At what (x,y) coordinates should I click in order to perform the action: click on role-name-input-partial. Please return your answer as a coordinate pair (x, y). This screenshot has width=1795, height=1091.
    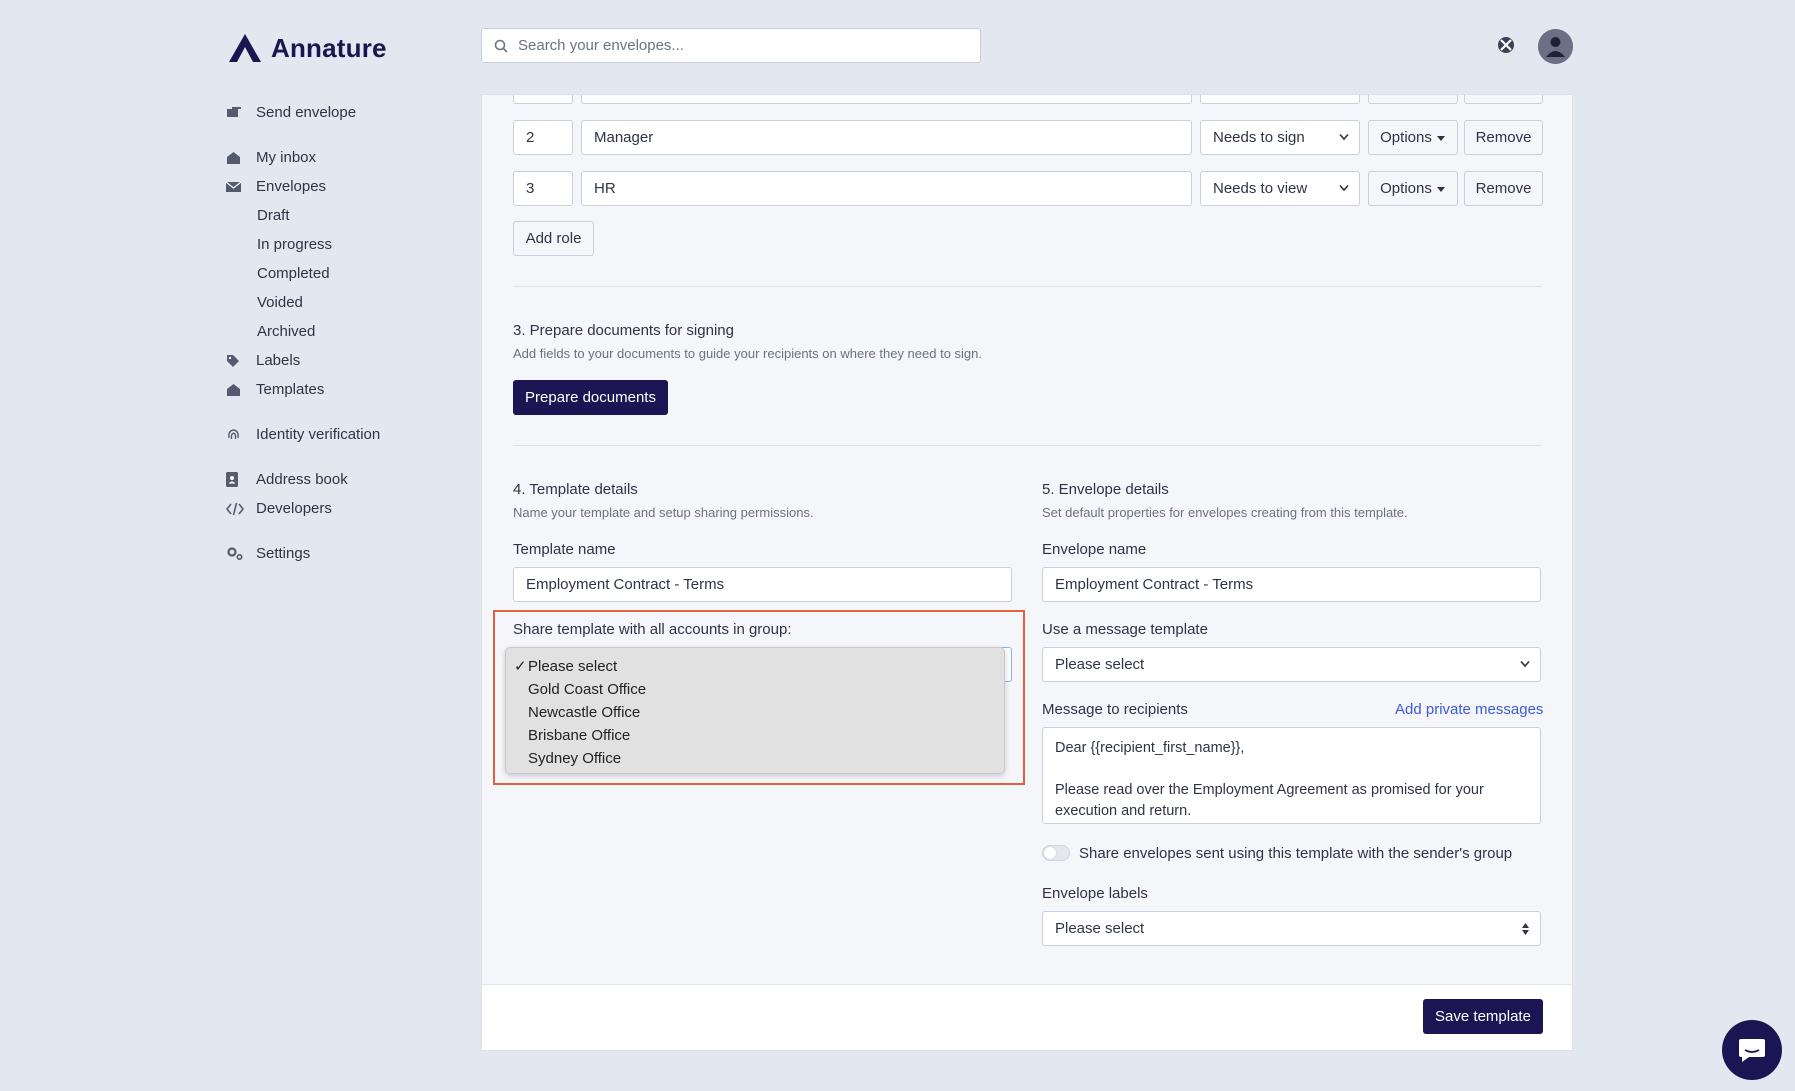
    Looking at the image, I should click on (886, 99).